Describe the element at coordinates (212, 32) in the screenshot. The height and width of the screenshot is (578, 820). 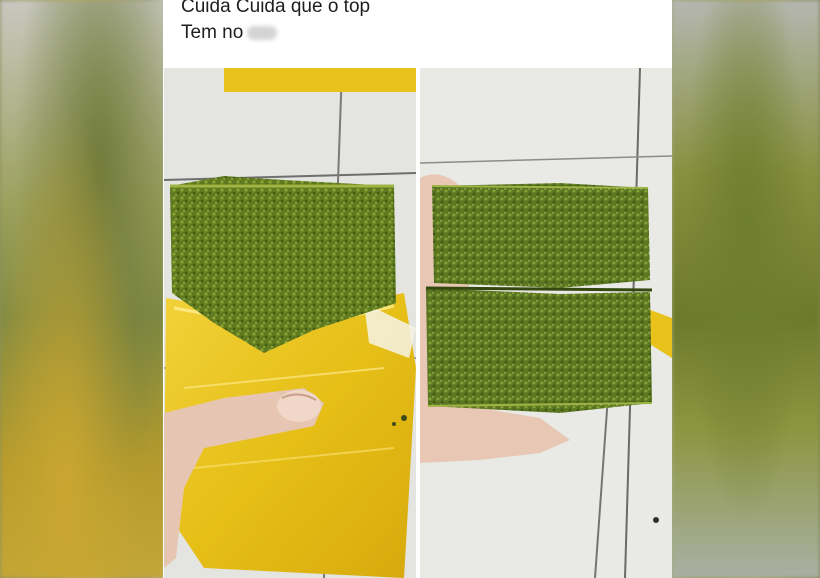
I see `caption-line-2: Tem no` at that location.